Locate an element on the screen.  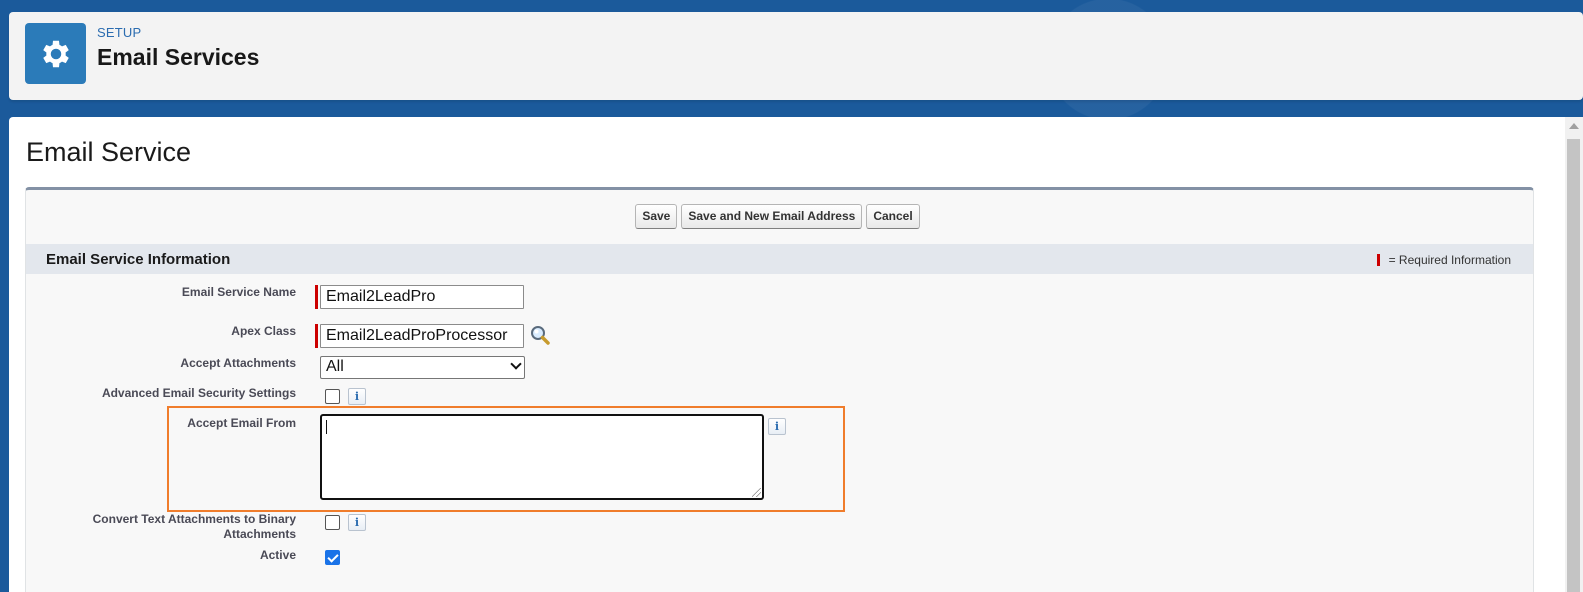
apex-class-label: Apex Class is located at coordinates (263, 331).